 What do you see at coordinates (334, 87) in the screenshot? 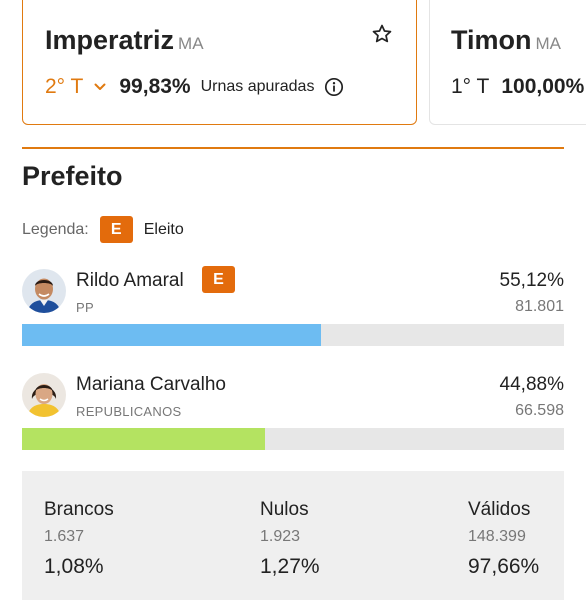
I see `info-icon` at bounding box center [334, 87].